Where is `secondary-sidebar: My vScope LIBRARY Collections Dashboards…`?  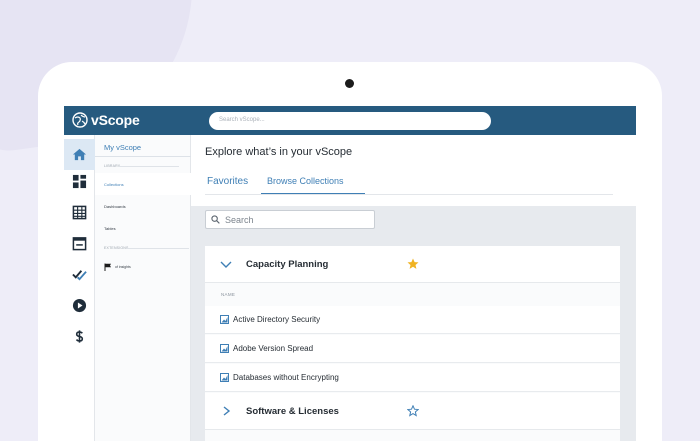 secondary-sidebar: My vScope LIBRARY Collections Dashboards… is located at coordinates (143, 288).